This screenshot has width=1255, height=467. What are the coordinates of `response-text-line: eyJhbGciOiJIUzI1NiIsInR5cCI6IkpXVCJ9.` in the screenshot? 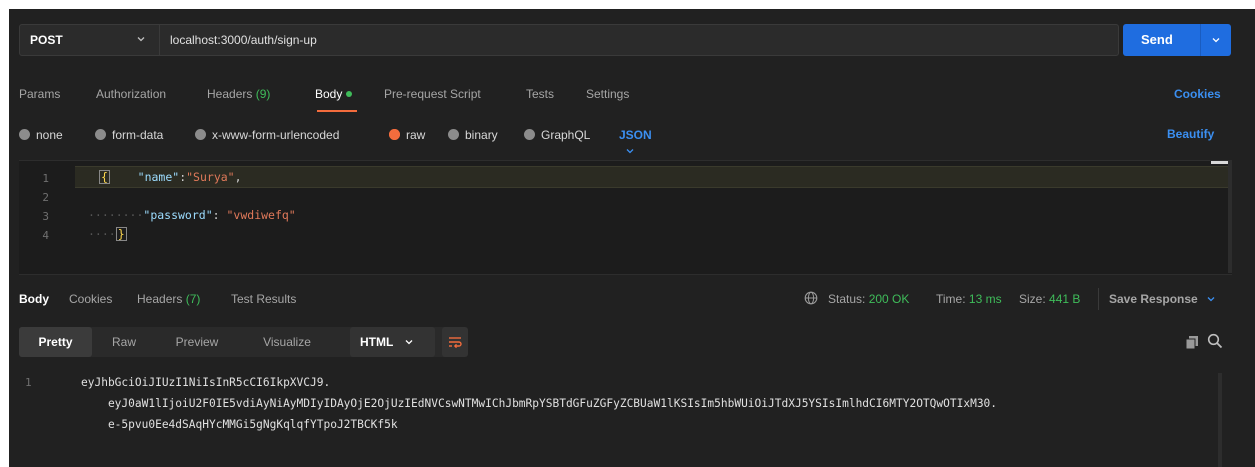 It's located at (206, 382).